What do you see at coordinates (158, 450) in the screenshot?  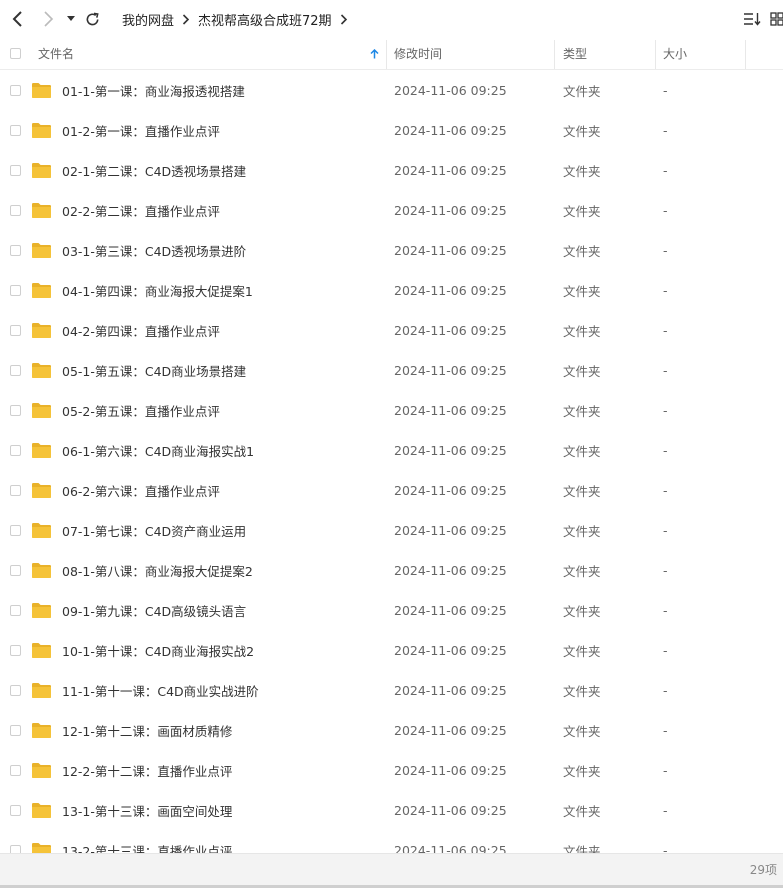 I see `file-name: 06-1-第六课：C4D商业海报实战1` at bounding box center [158, 450].